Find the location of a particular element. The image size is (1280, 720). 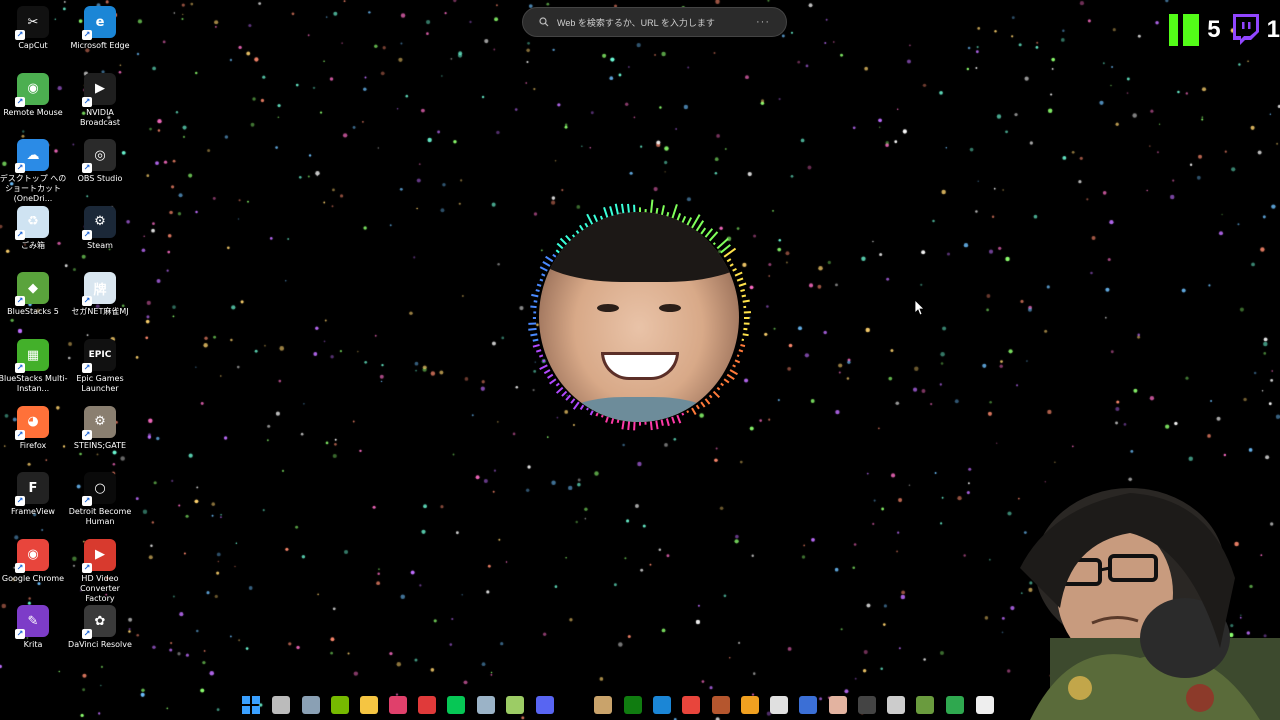

more-options-icon: ··· is located at coordinates (763, 22).